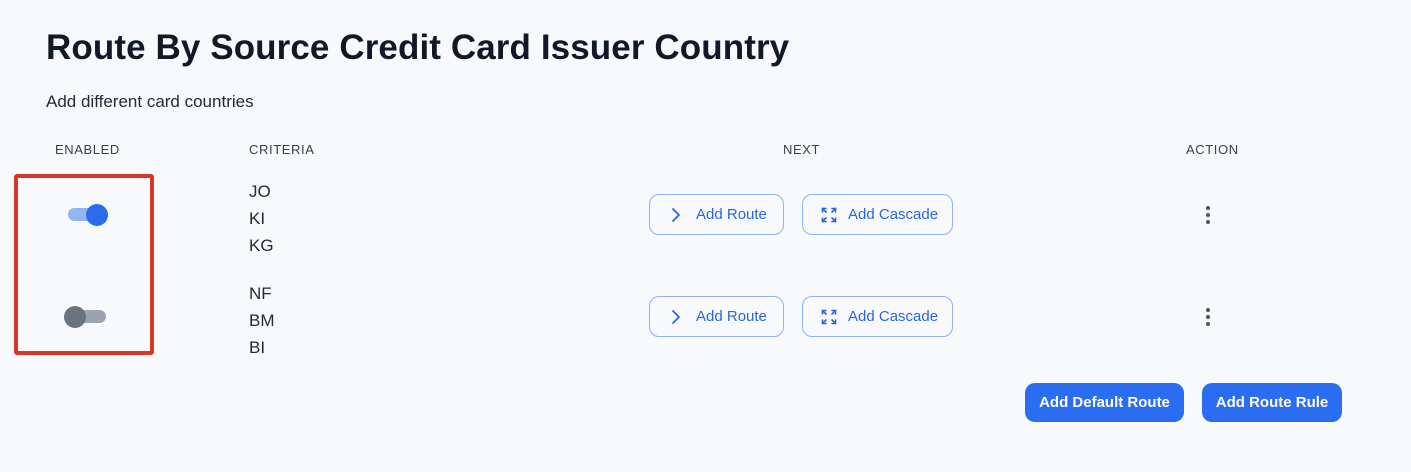 Image resolution: width=1411 pixels, height=472 pixels. Describe the element at coordinates (802, 149) in the screenshot. I see `column-header-next: NEXT` at that location.